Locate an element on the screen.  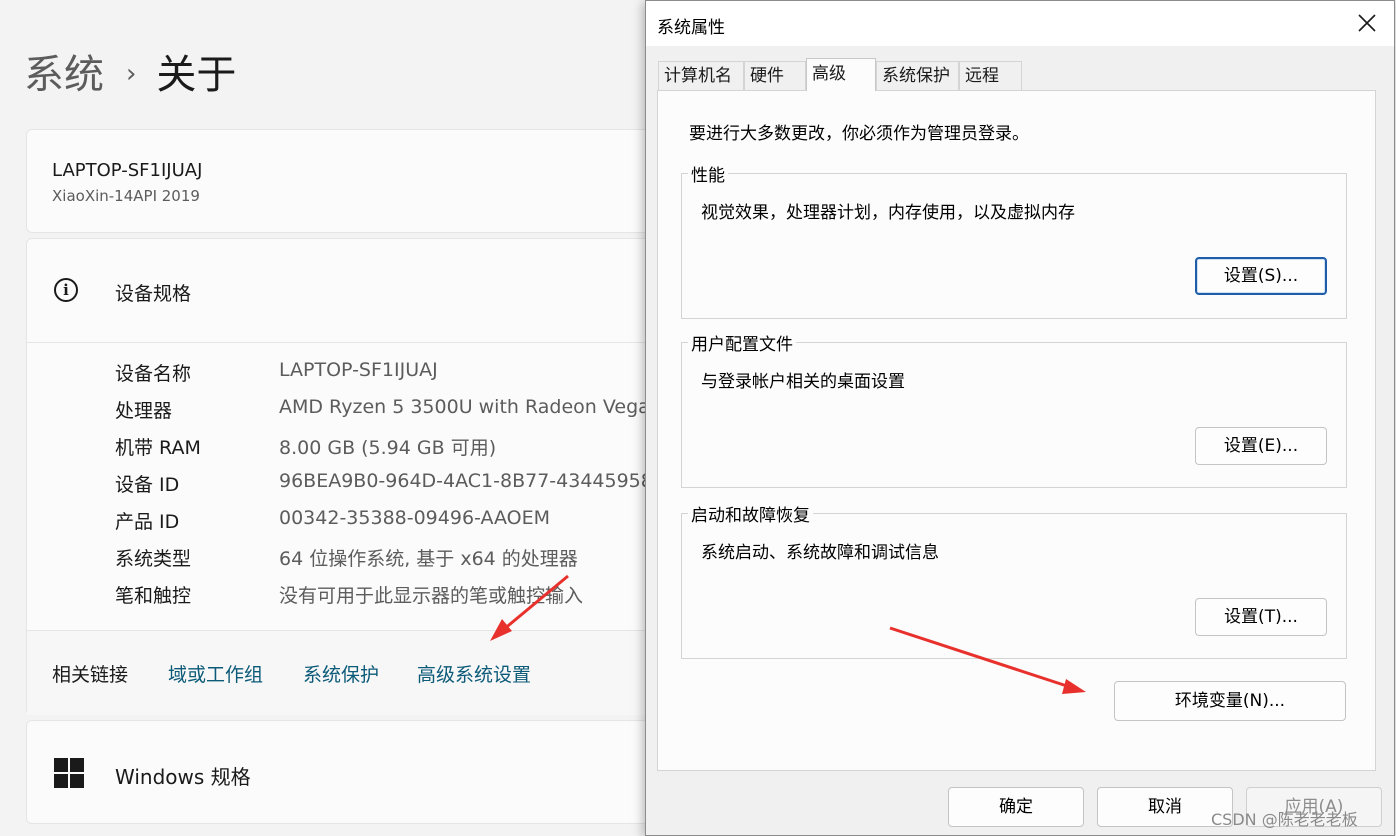
related-links-bar: 相关链接 域或工作组 系统保护 高级系统设置 is located at coordinates (377, 672).